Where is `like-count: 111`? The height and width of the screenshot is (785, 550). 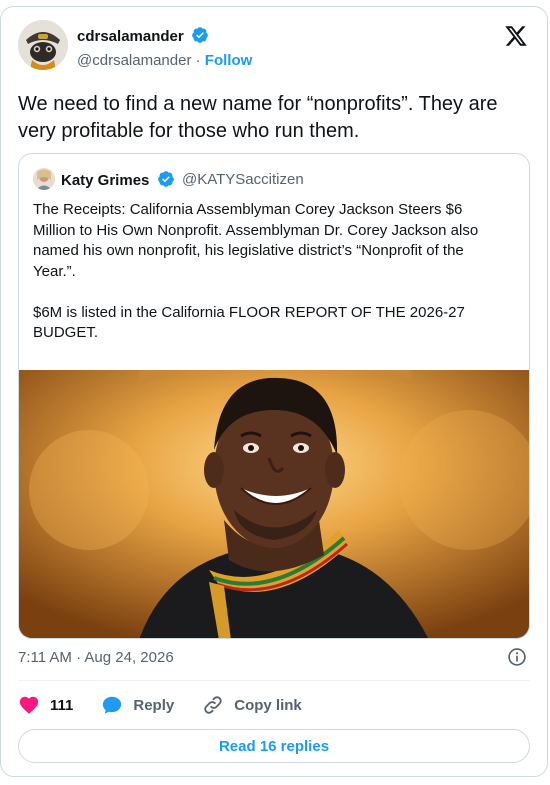
like-count: 111 is located at coordinates (62, 705).